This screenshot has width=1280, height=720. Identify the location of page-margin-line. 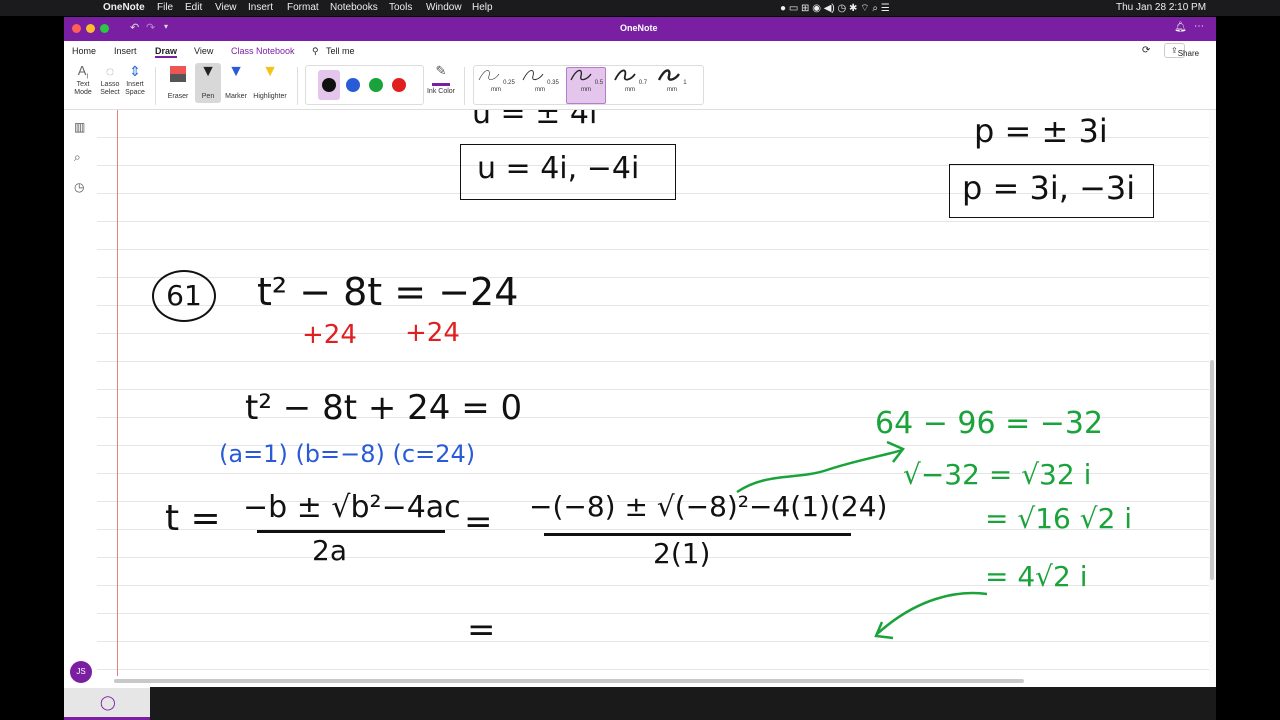
(117, 393).